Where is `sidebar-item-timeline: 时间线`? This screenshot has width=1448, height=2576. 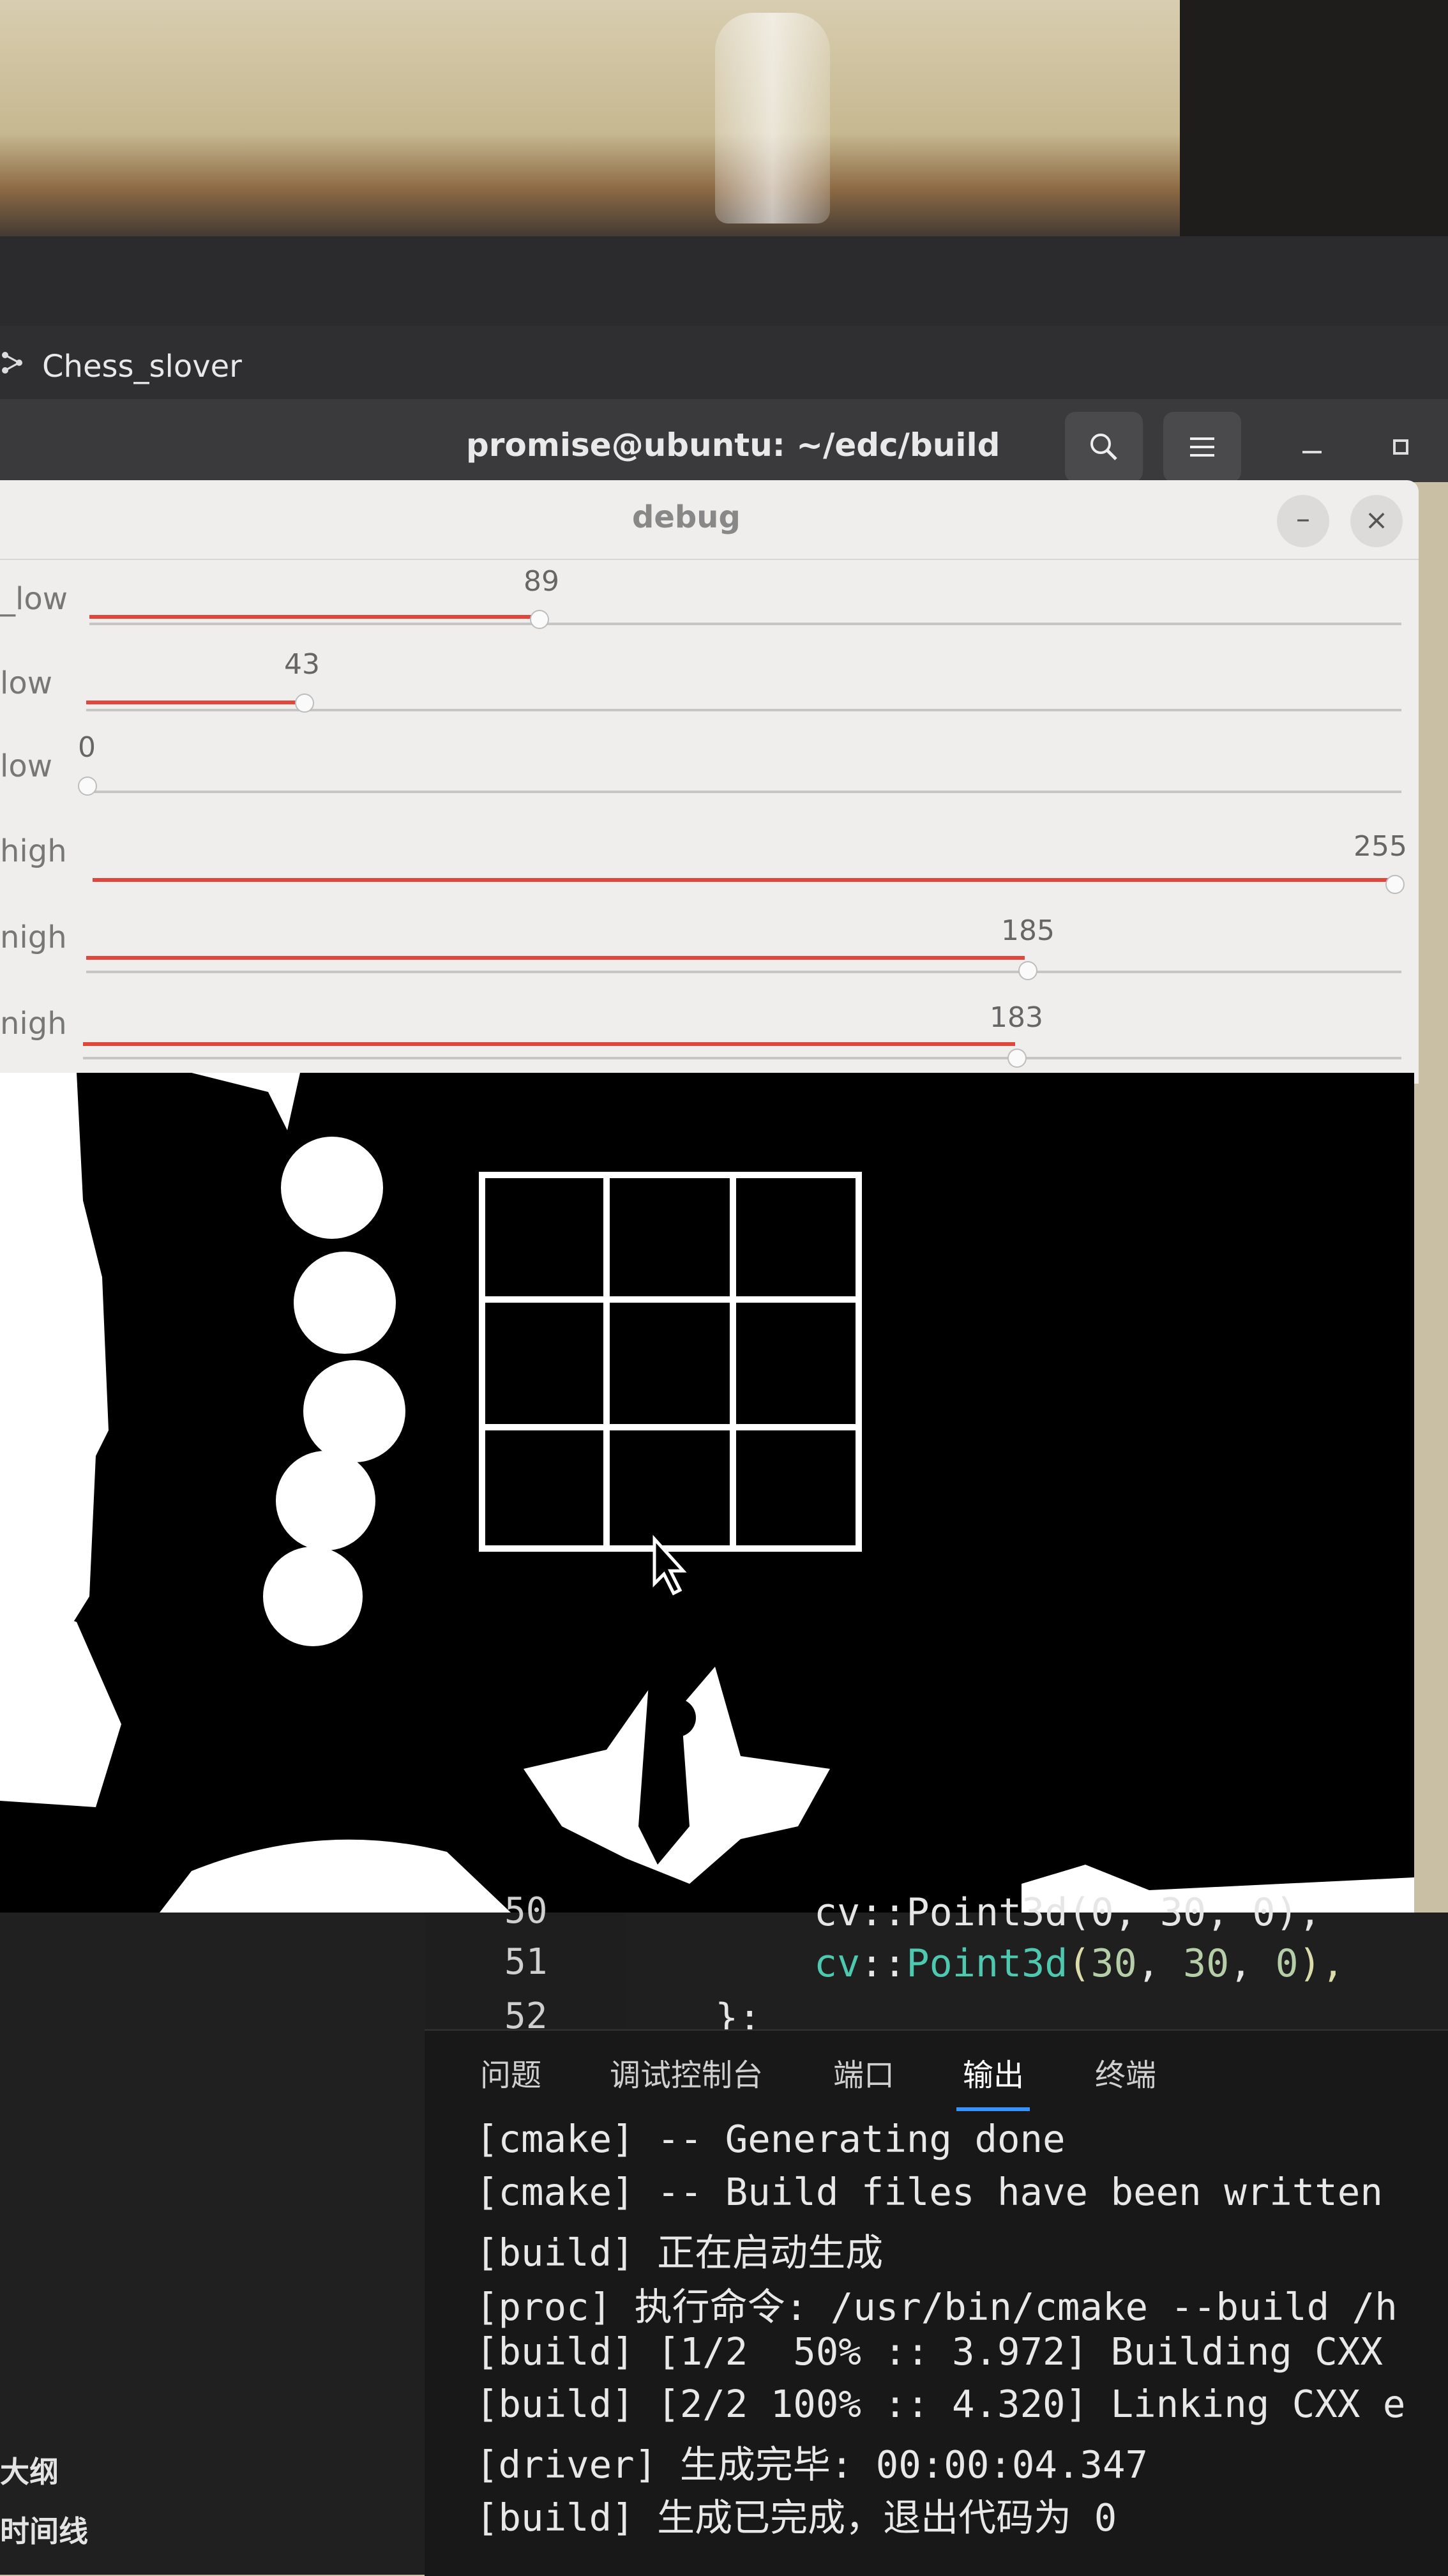 sidebar-item-timeline: 时间线 is located at coordinates (44, 2529).